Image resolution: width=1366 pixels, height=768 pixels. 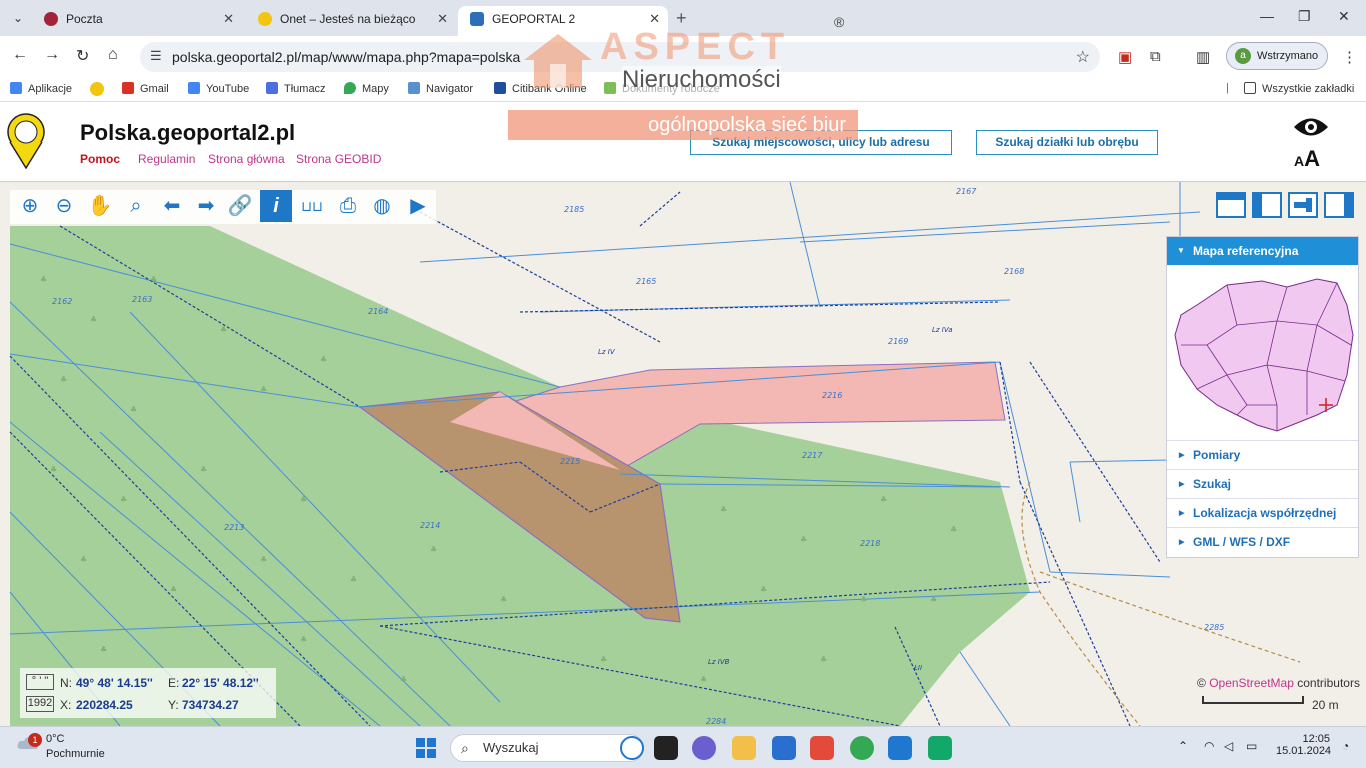 What do you see at coordinates (240, 206) in the screenshot?
I see `link-icon: 🔗` at bounding box center [240, 206].